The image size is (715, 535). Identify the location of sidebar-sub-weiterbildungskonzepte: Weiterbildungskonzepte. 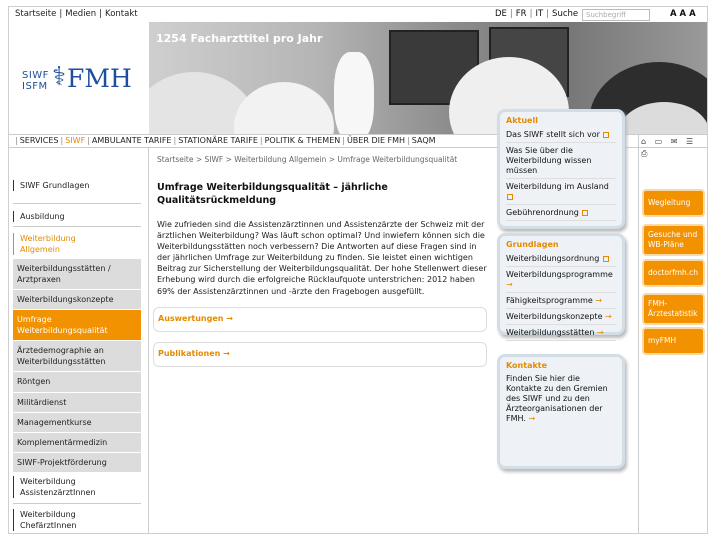
(77, 300).